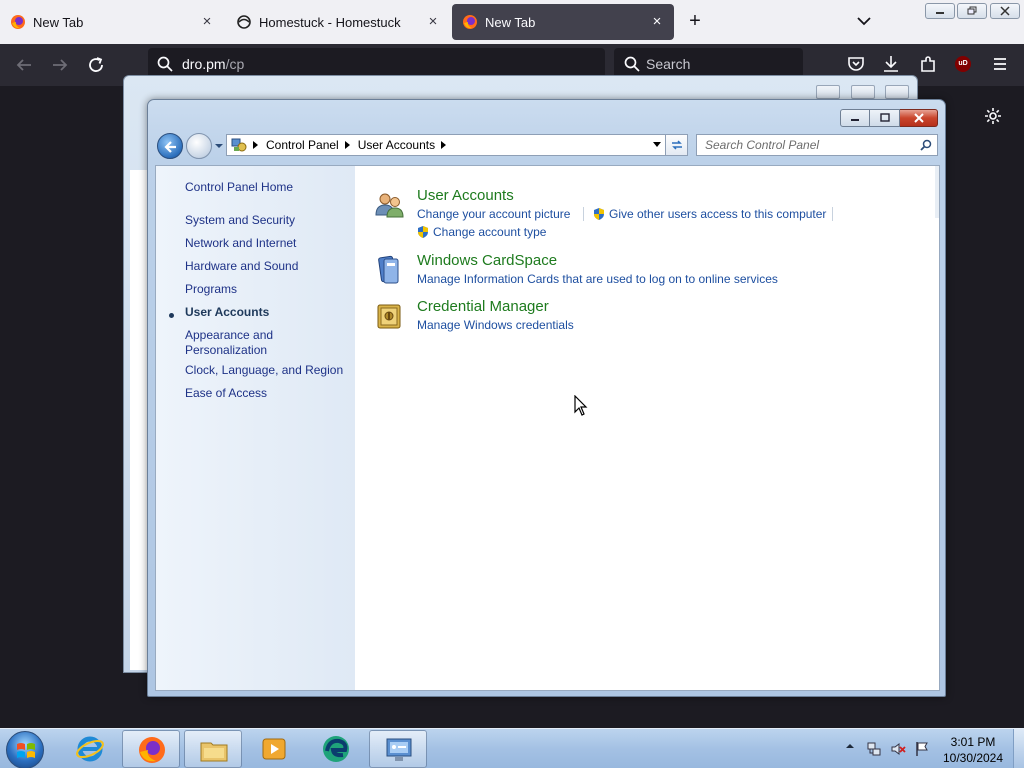  I want to click on homestuck-icon, so click(244, 22).